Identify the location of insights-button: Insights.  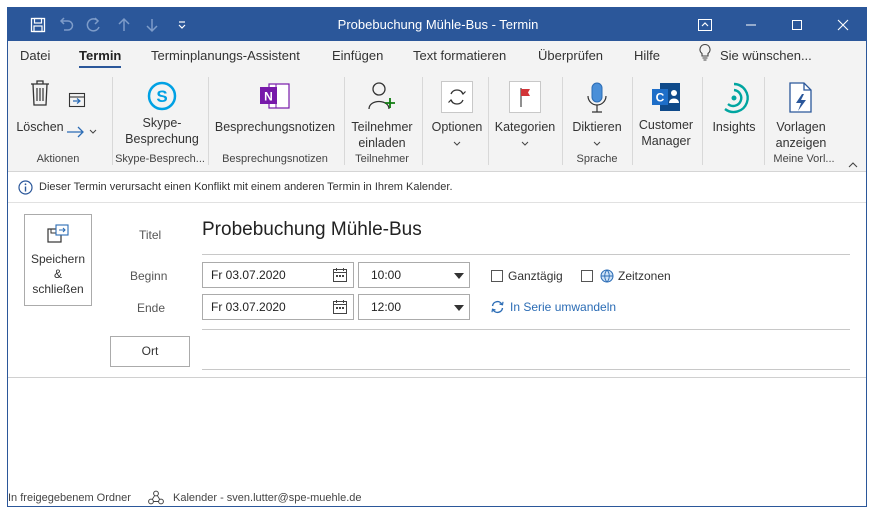
(734, 108).